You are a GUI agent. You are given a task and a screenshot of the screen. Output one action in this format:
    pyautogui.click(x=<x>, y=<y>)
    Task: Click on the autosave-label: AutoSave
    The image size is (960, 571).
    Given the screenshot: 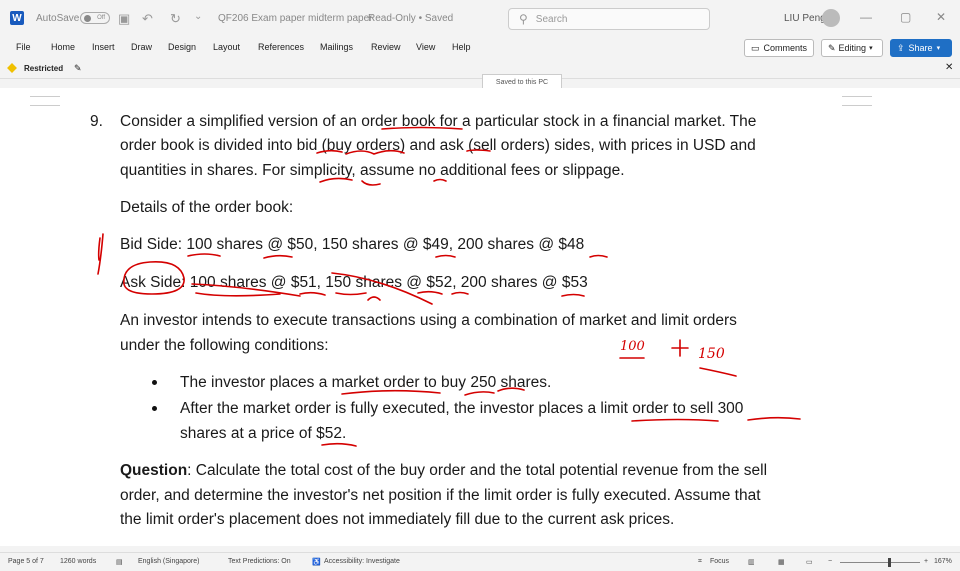 What is the action you would take?
    pyautogui.click(x=58, y=18)
    